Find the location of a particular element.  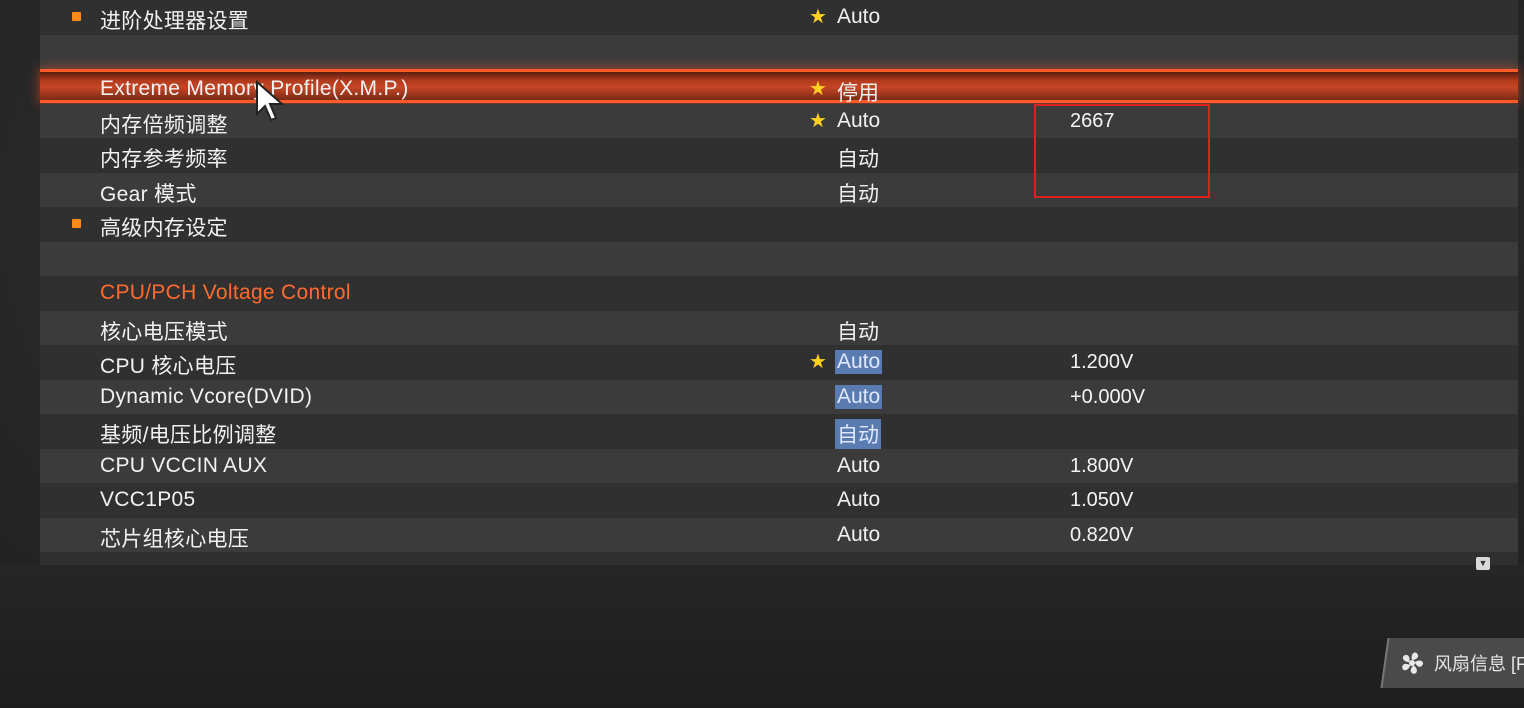

setting-label: 高级内存设定 is located at coordinates (164, 228).